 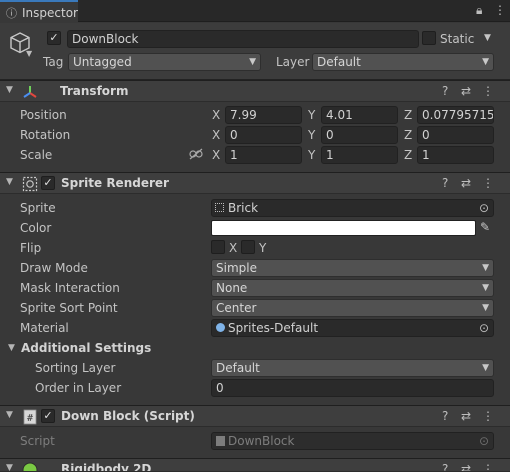 I want to click on scale-y-input: 1, so click(x=359, y=155).